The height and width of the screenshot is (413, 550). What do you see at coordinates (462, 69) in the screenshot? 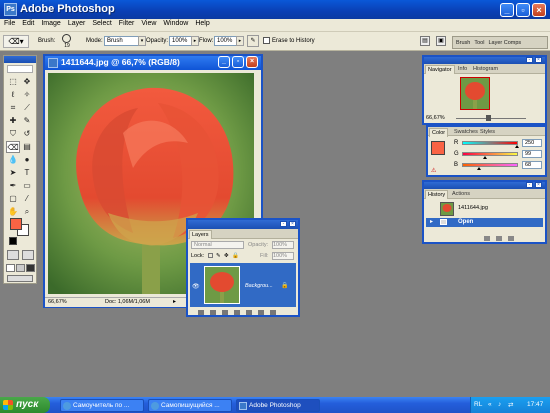
I see `tab-info: Info` at bounding box center [462, 69].